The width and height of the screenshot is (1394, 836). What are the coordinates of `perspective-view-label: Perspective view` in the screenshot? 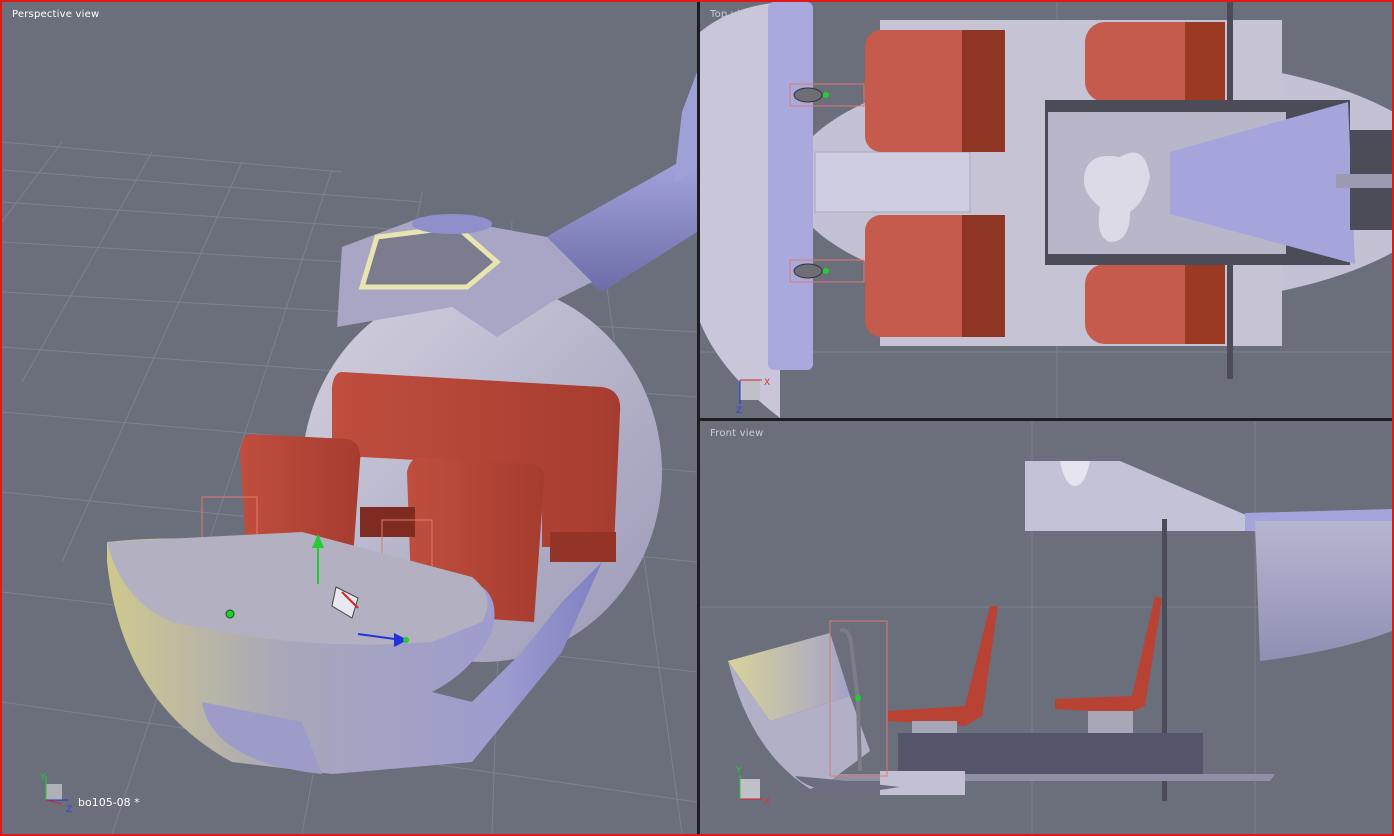 It's located at (56, 14).